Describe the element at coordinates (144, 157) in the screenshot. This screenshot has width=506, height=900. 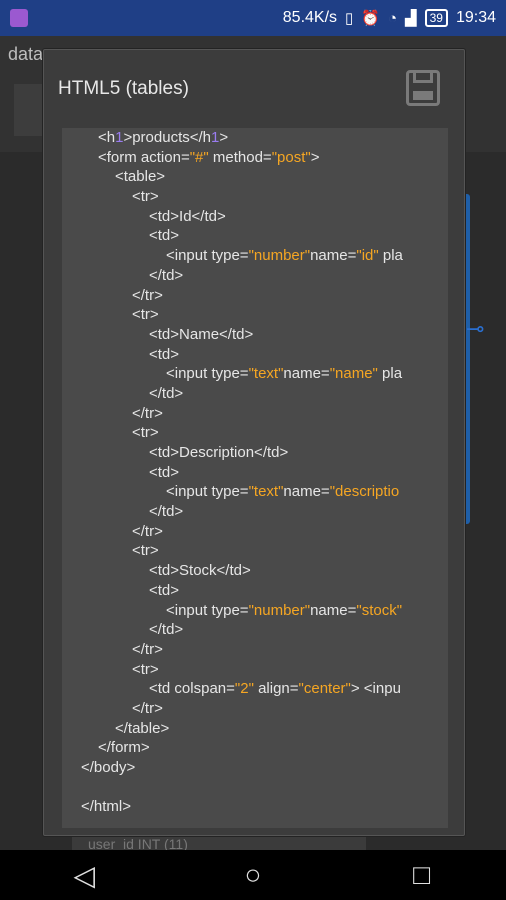
I see `code-token: <form action=` at that location.